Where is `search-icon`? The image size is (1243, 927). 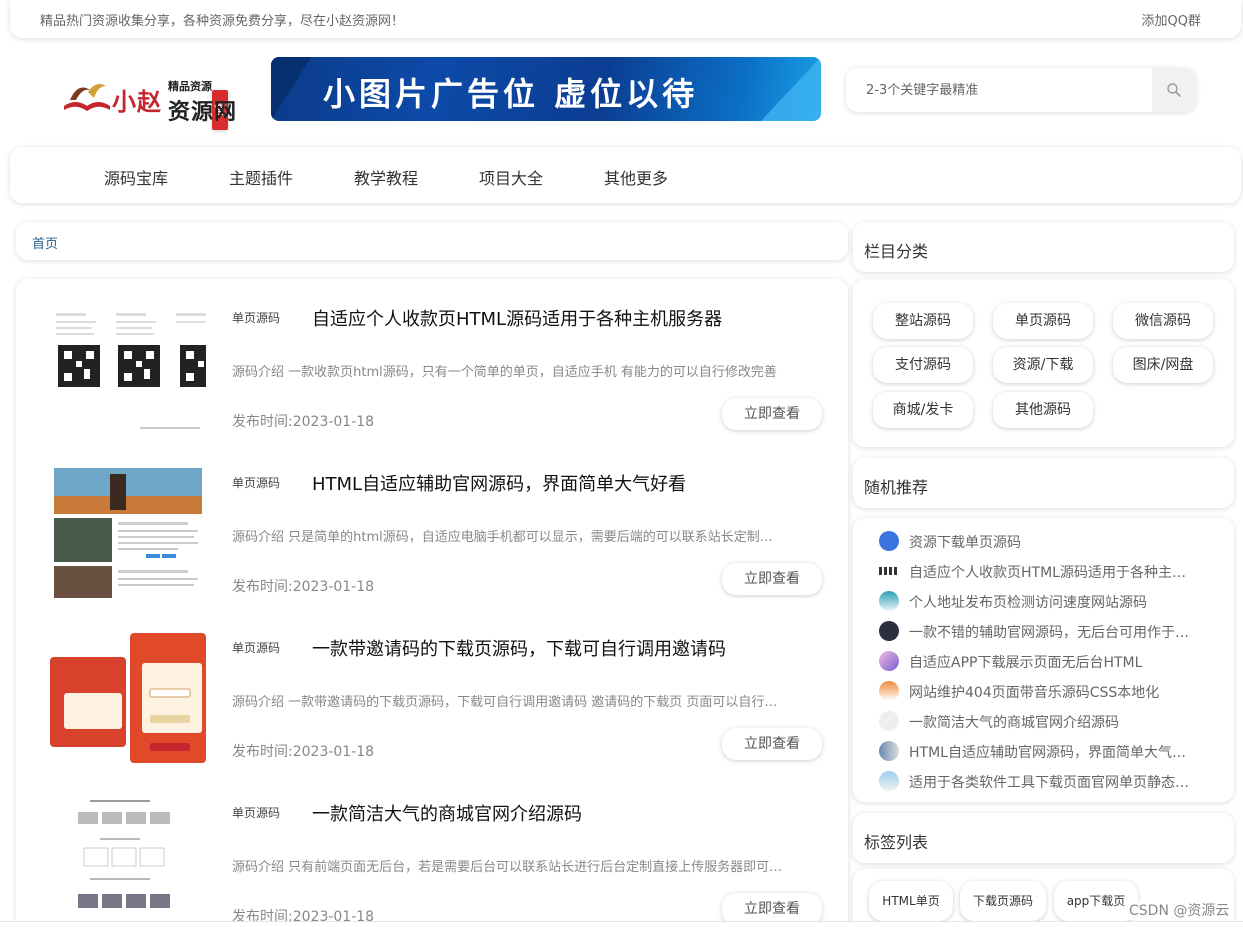
search-icon is located at coordinates (1174, 90).